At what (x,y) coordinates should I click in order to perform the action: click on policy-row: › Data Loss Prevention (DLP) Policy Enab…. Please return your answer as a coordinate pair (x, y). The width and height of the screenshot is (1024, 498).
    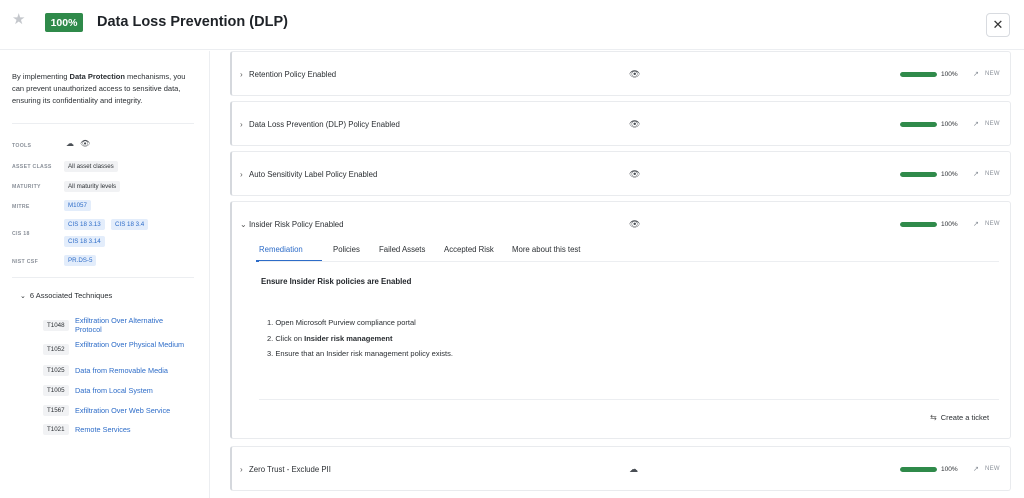
    Looking at the image, I should click on (620, 123).